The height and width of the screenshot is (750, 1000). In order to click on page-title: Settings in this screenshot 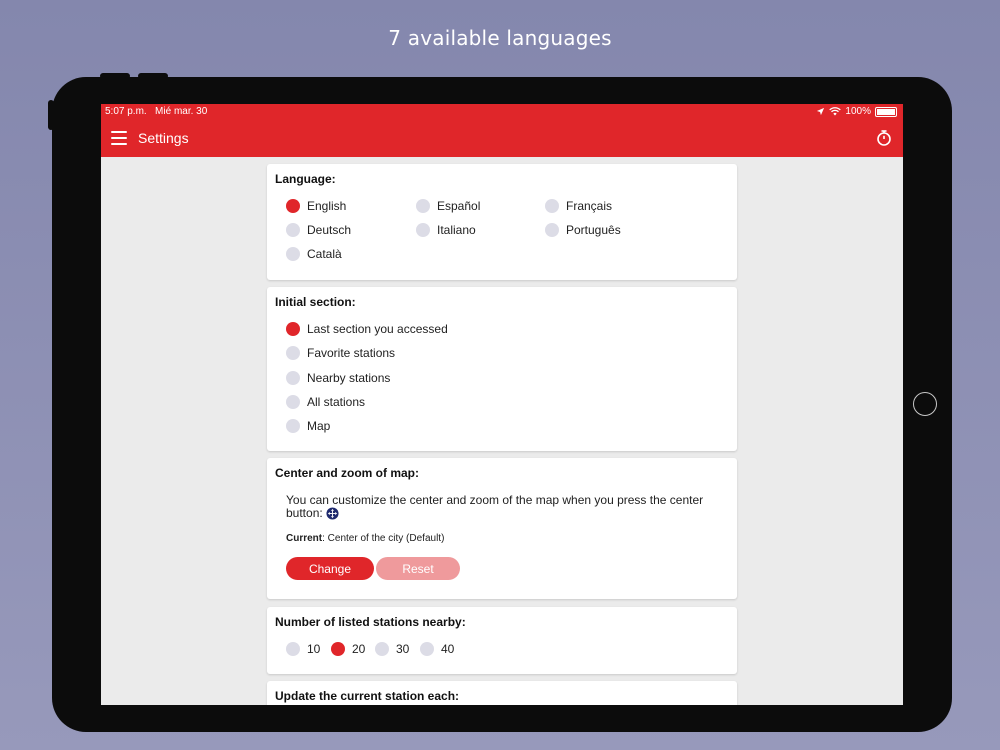, I will do `click(163, 138)`.